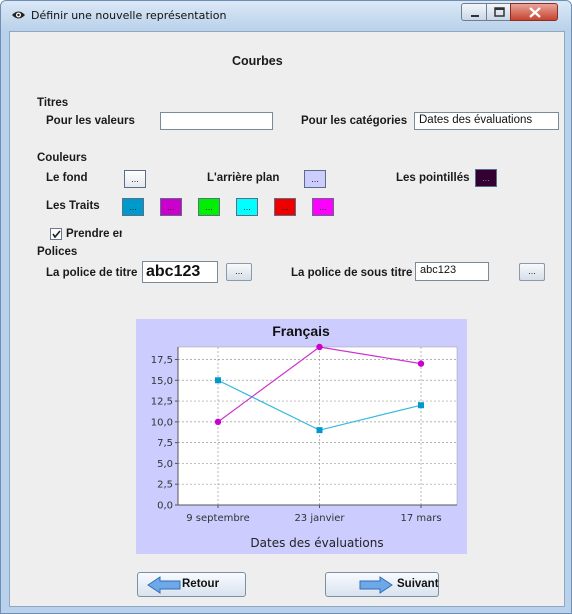 The width and height of the screenshot is (572, 614). I want to click on arriere-plan-label: L'arrière plan, so click(243, 178).